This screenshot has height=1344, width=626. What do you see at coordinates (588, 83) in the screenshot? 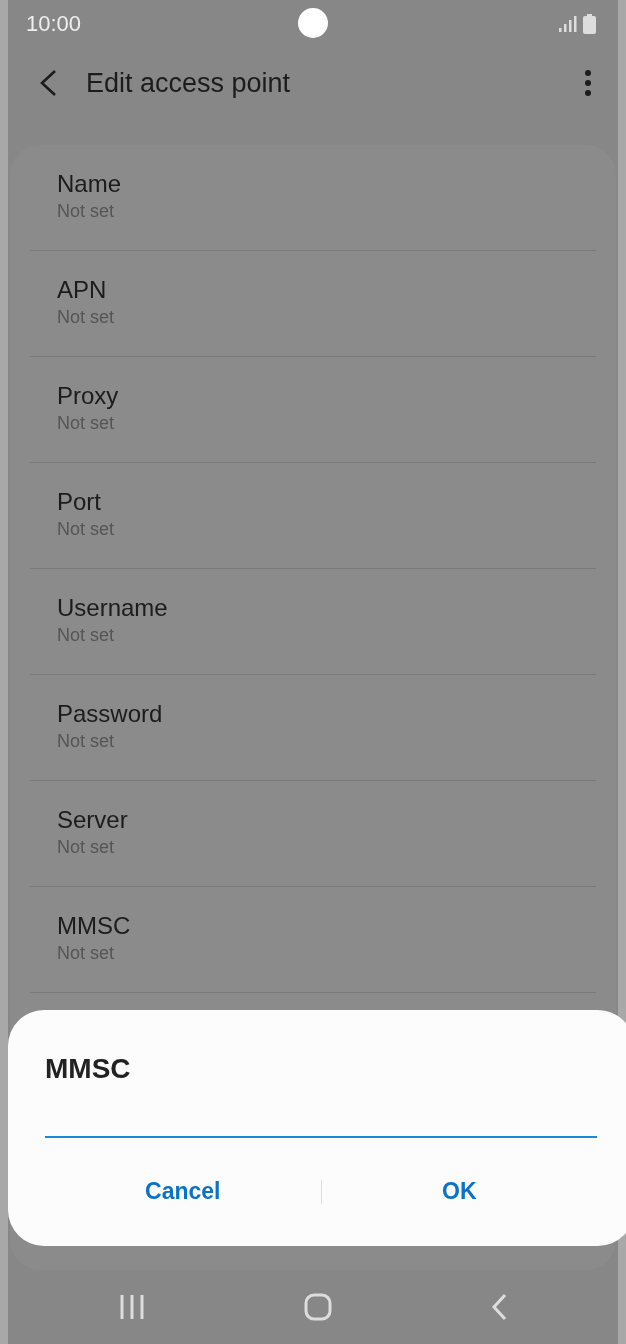
I see `more-options-icon` at bounding box center [588, 83].